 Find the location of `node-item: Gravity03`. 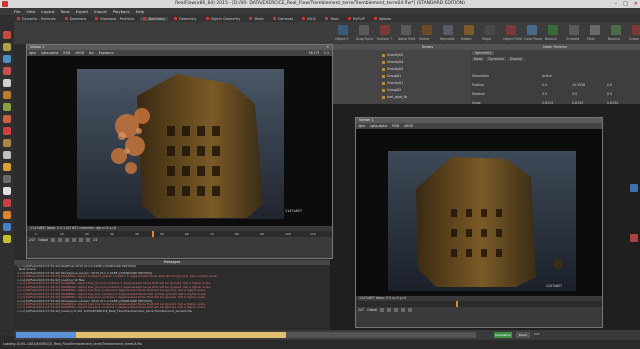

node-item: Gravity03 is located at coordinates (392, 55).